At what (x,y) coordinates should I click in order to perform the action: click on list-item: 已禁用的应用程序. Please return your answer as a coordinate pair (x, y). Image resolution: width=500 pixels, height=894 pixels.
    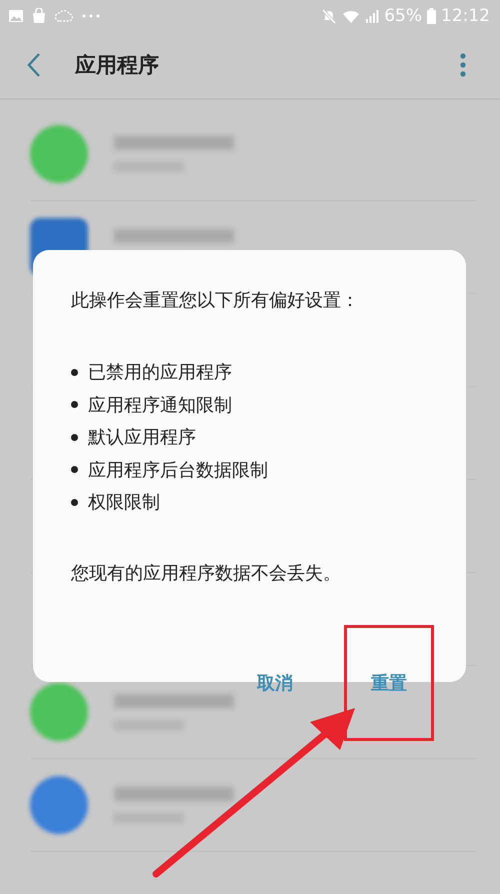
    Looking at the image, I should click on (160, 372).